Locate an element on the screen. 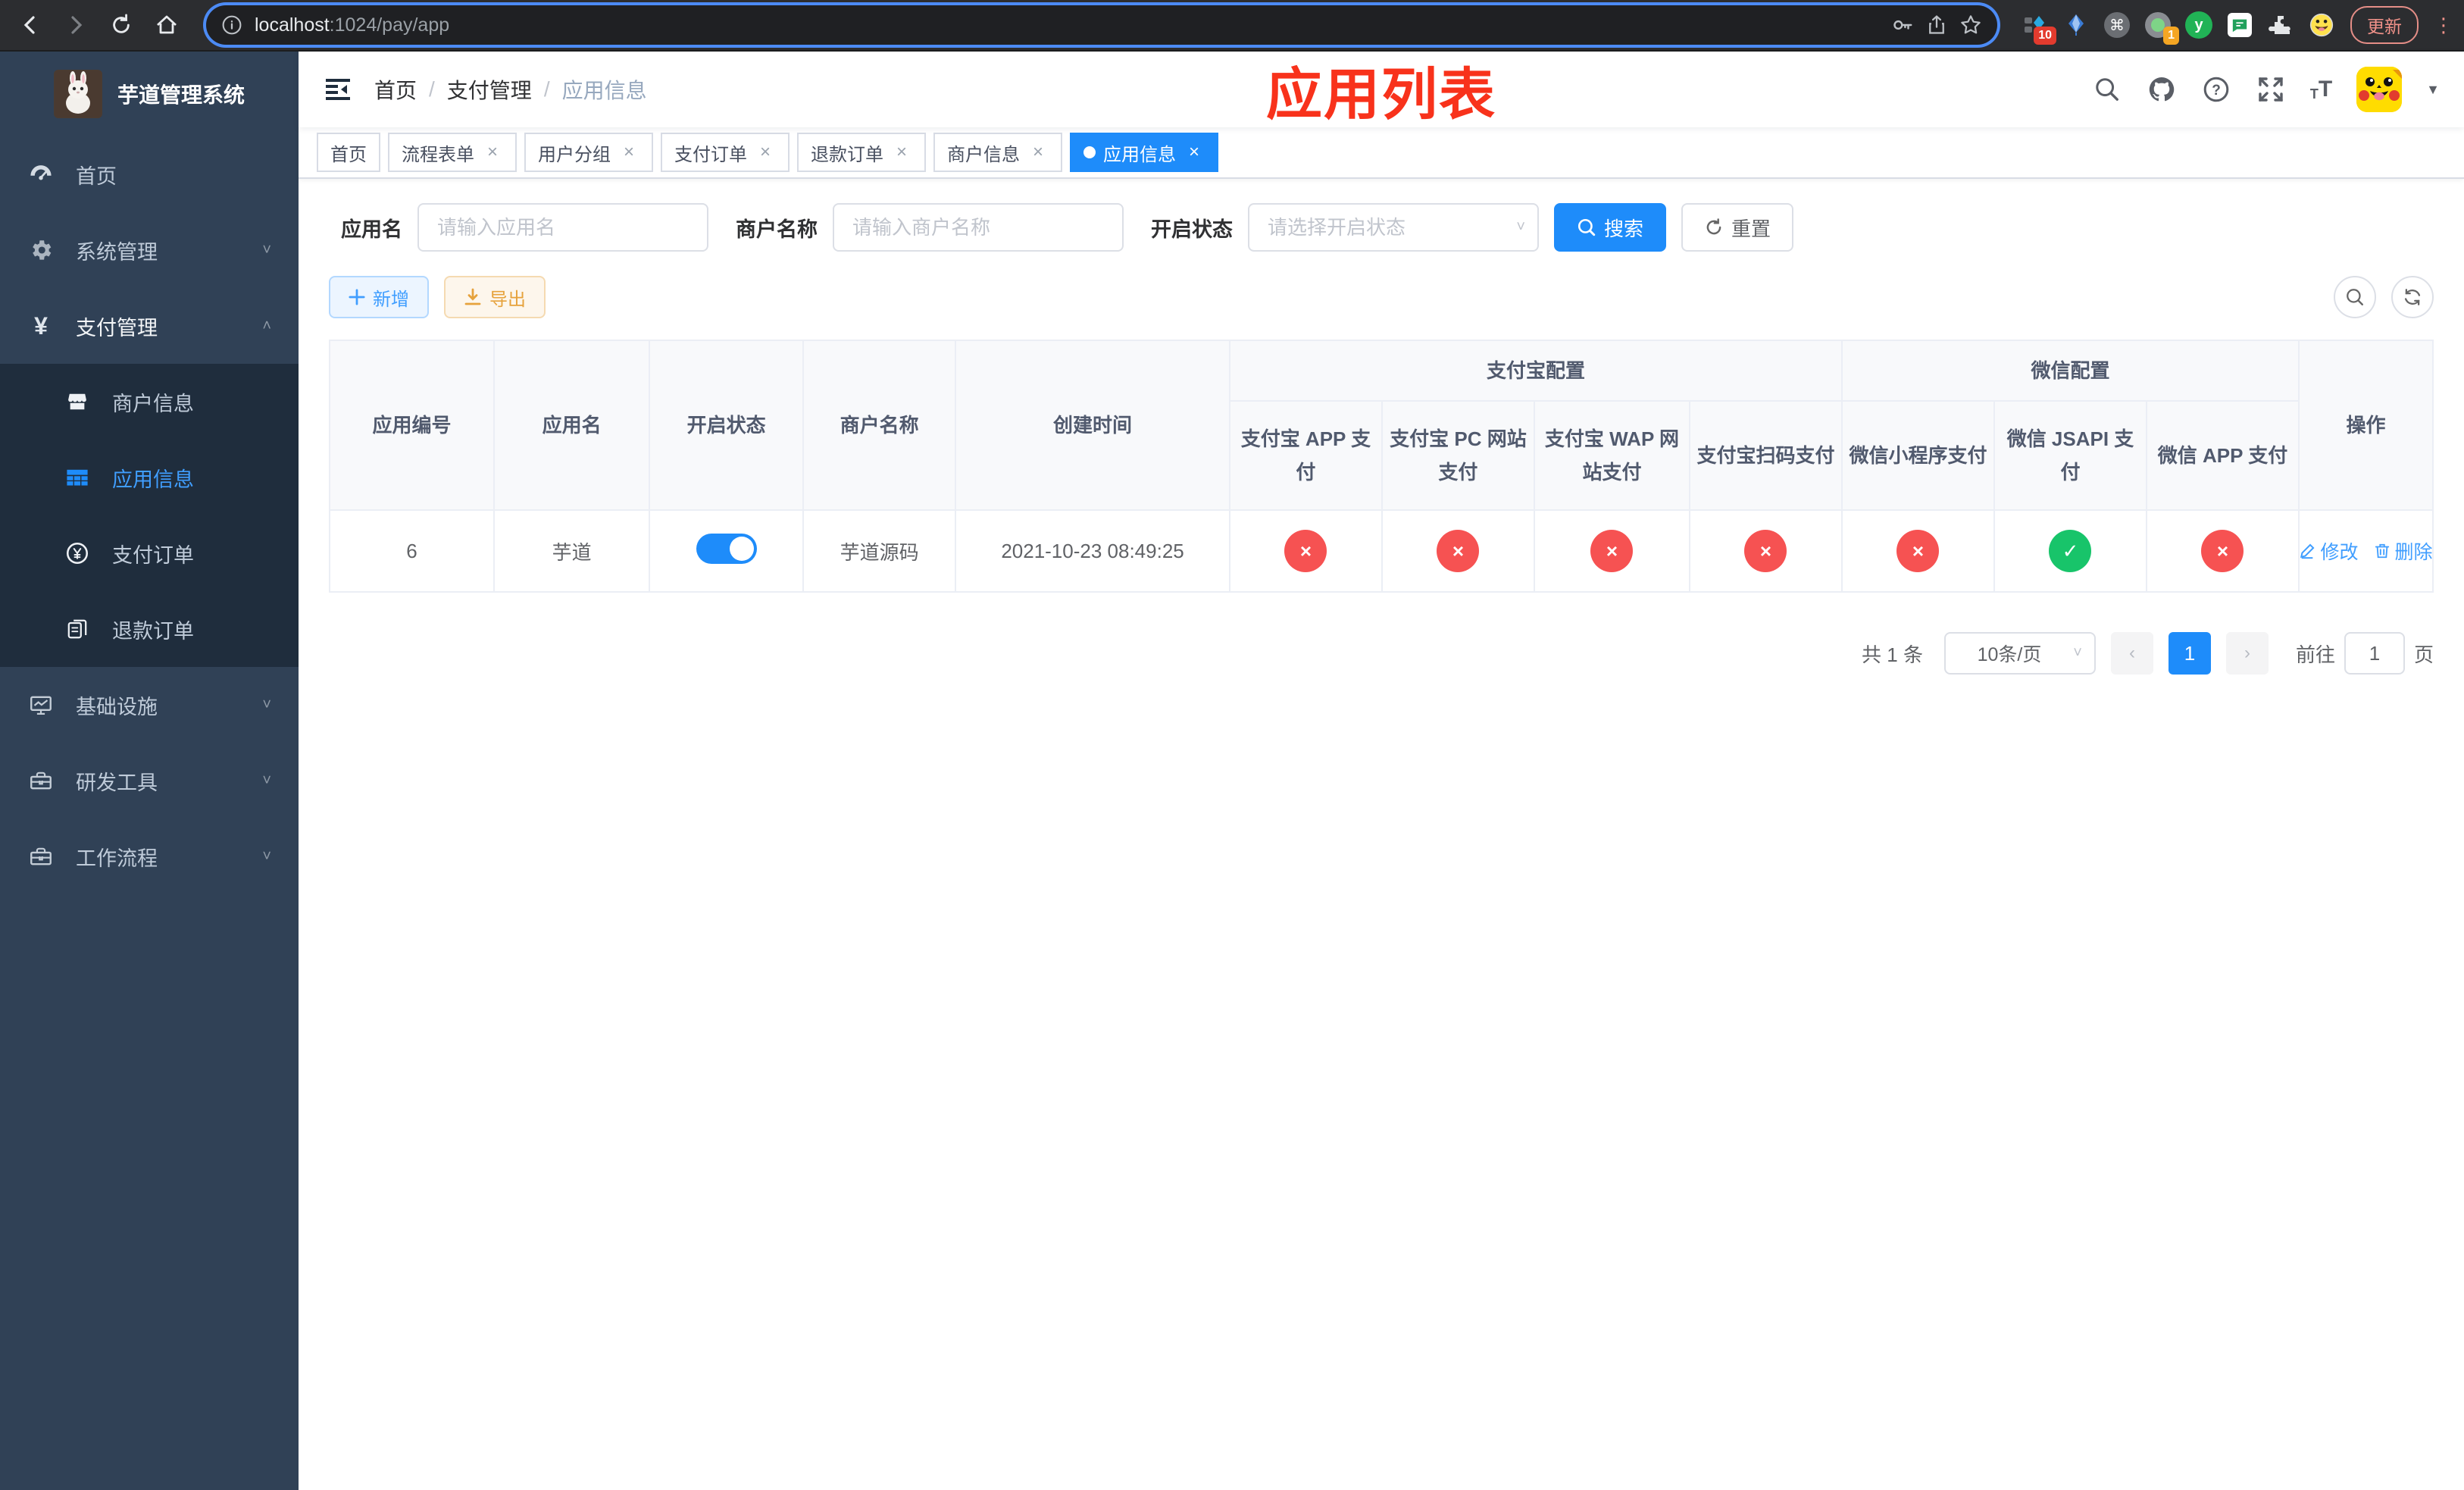  status-label: 开启状态 is located at coordinates (1192, 229).